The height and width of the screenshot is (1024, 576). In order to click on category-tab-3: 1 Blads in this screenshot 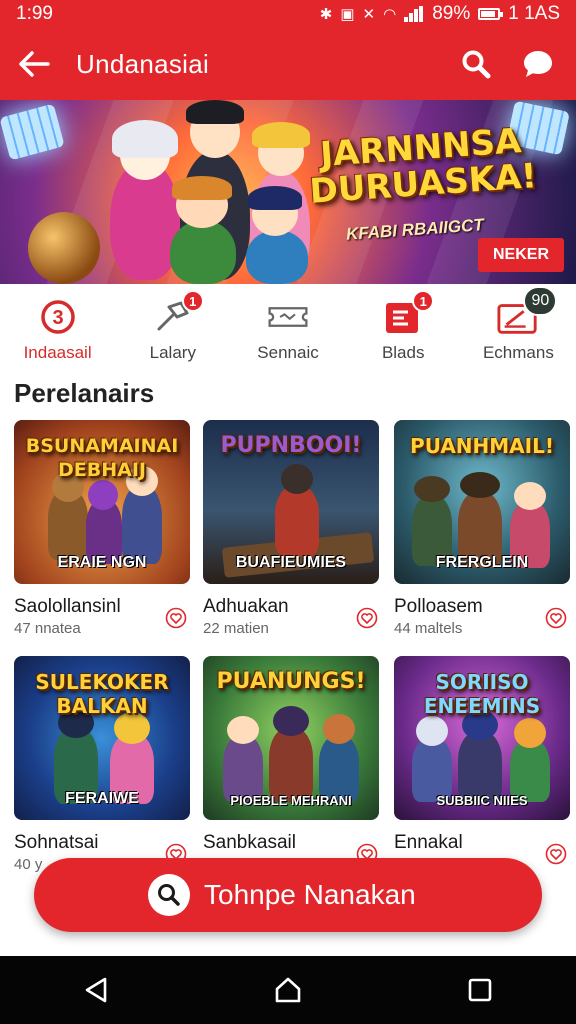, I will do `click(403, 327)`.